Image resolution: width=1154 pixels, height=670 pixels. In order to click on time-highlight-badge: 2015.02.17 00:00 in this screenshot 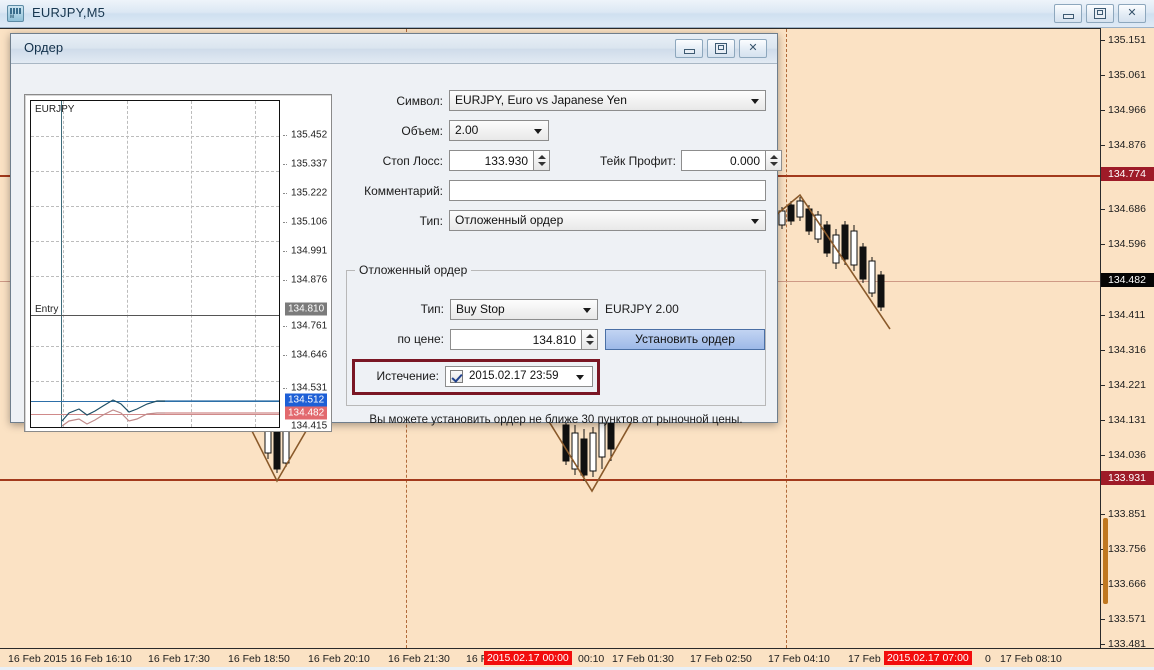, I will do `click(528, 658)`.